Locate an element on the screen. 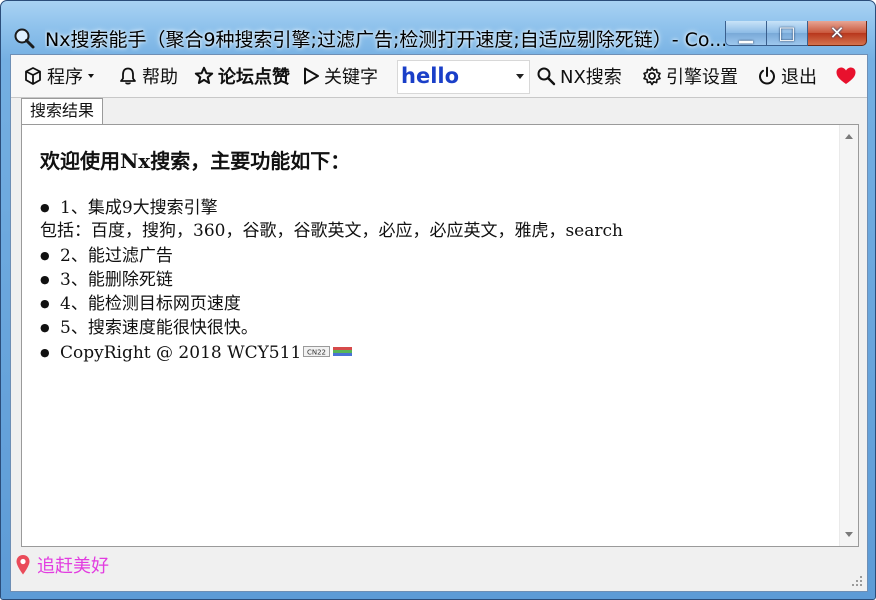 The image size is (876, 600). window-controls: ▁ □ ✕ is located at coordinates (796, 34).